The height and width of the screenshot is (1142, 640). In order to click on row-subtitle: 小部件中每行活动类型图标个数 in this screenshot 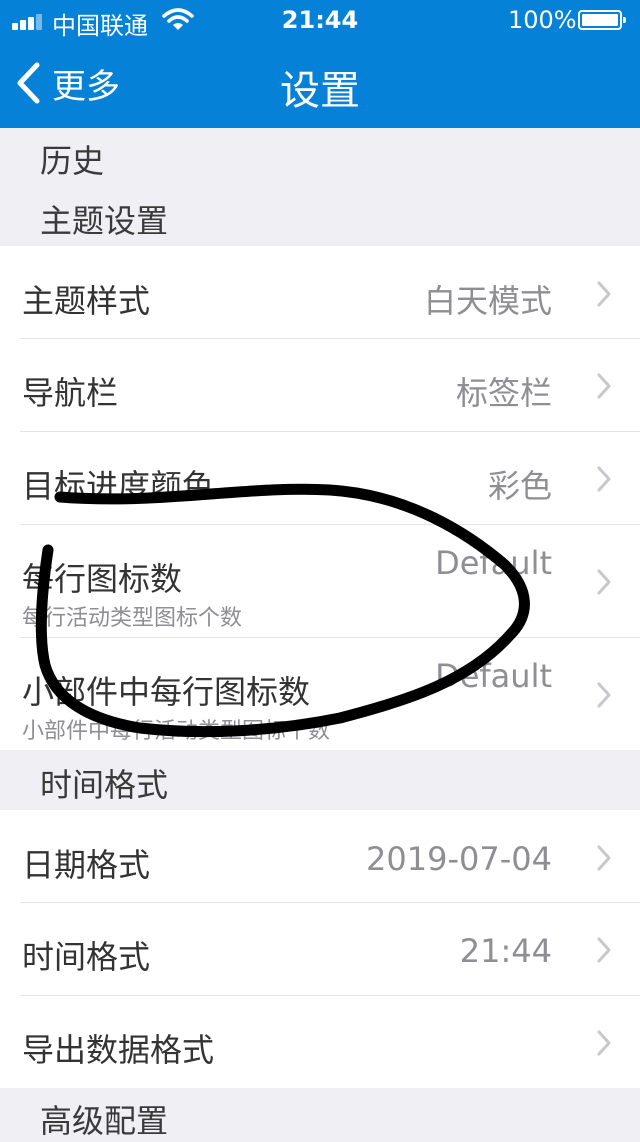, I will do `click(176, 731)`.